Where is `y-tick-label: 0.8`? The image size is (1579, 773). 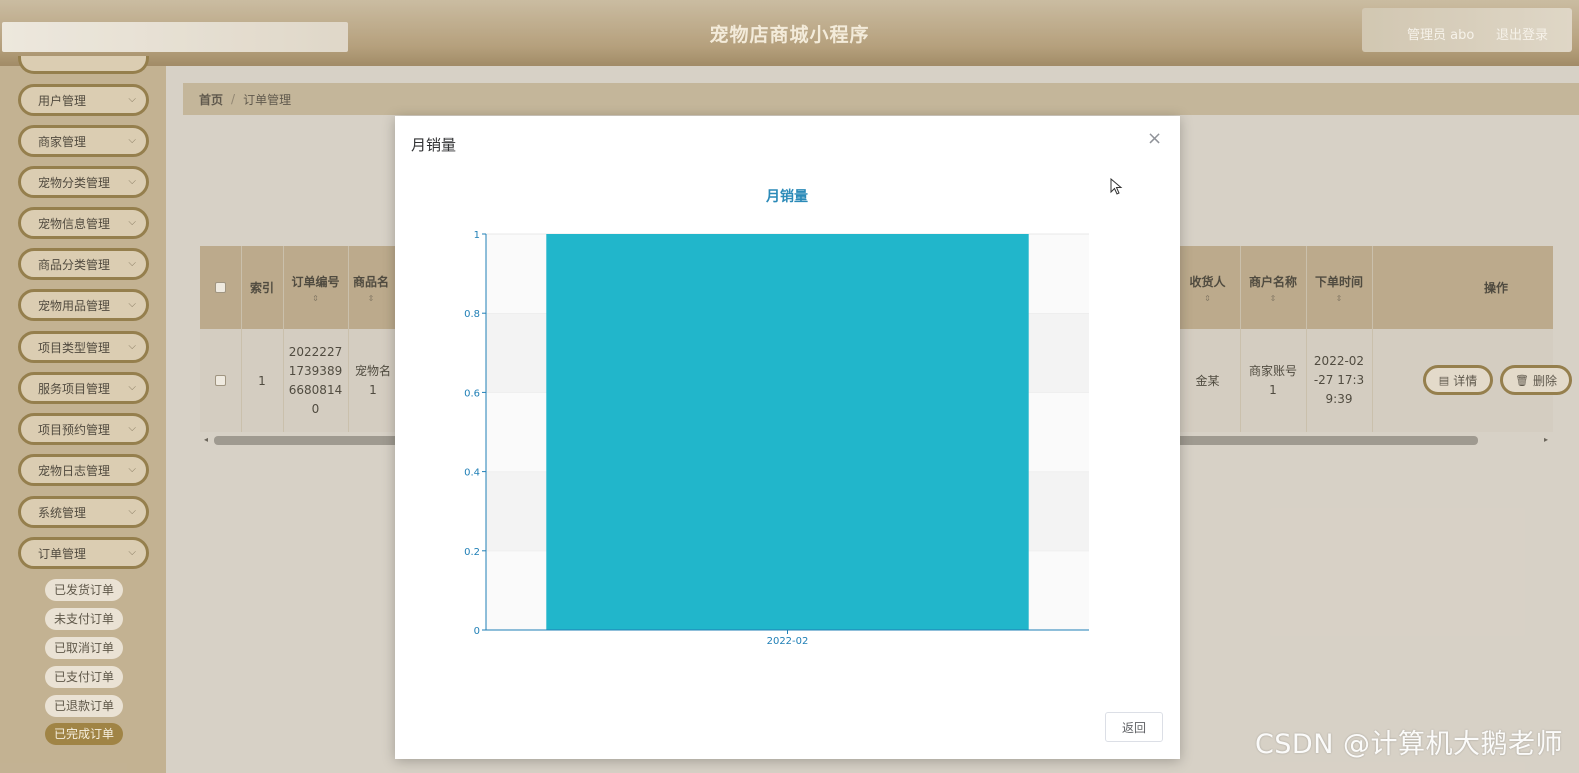 y-tick-label: 0.8 is located at coordinates (472, 314).